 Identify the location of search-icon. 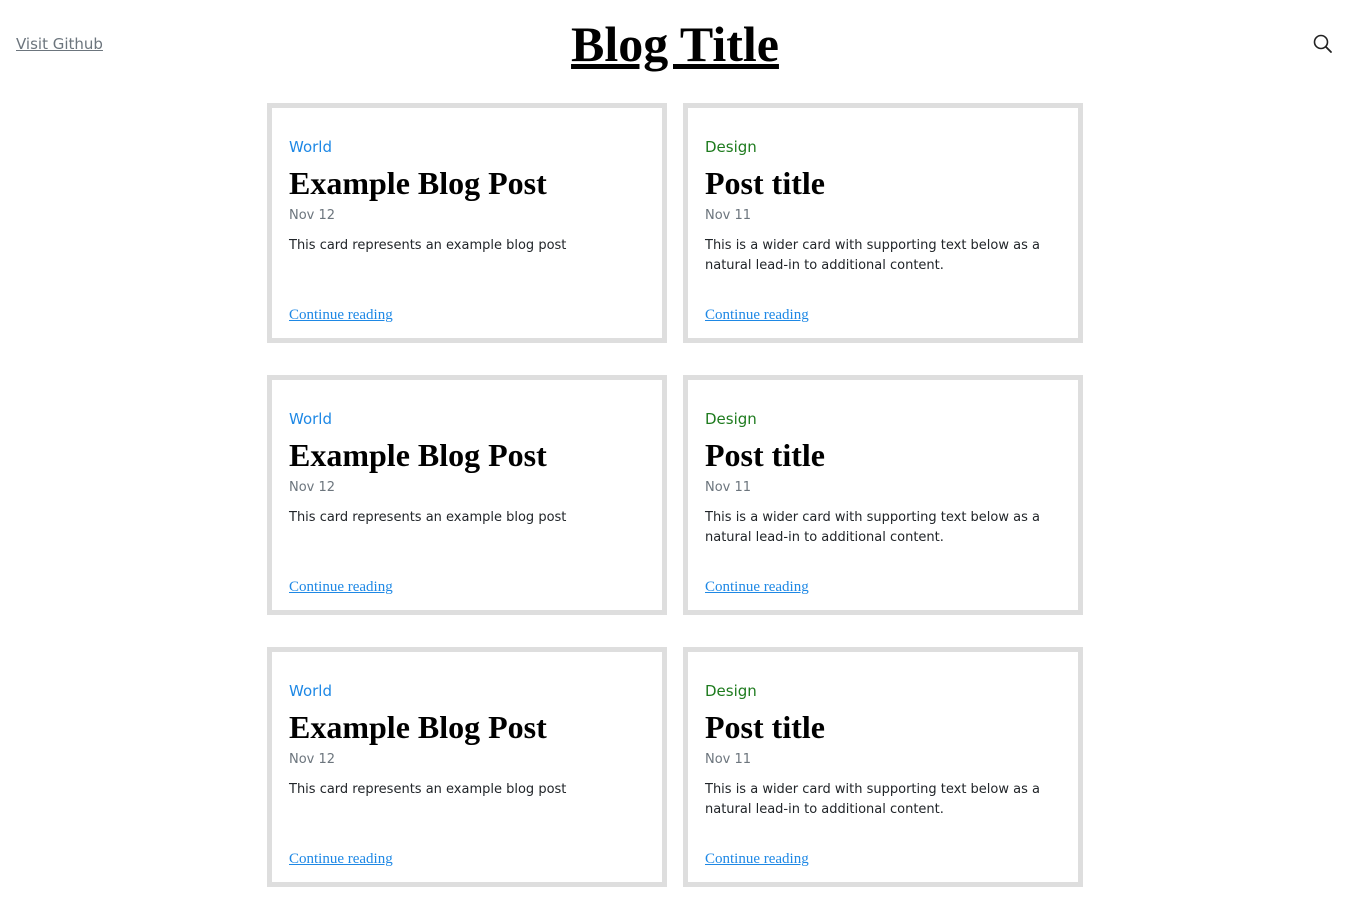
(1322, 43).